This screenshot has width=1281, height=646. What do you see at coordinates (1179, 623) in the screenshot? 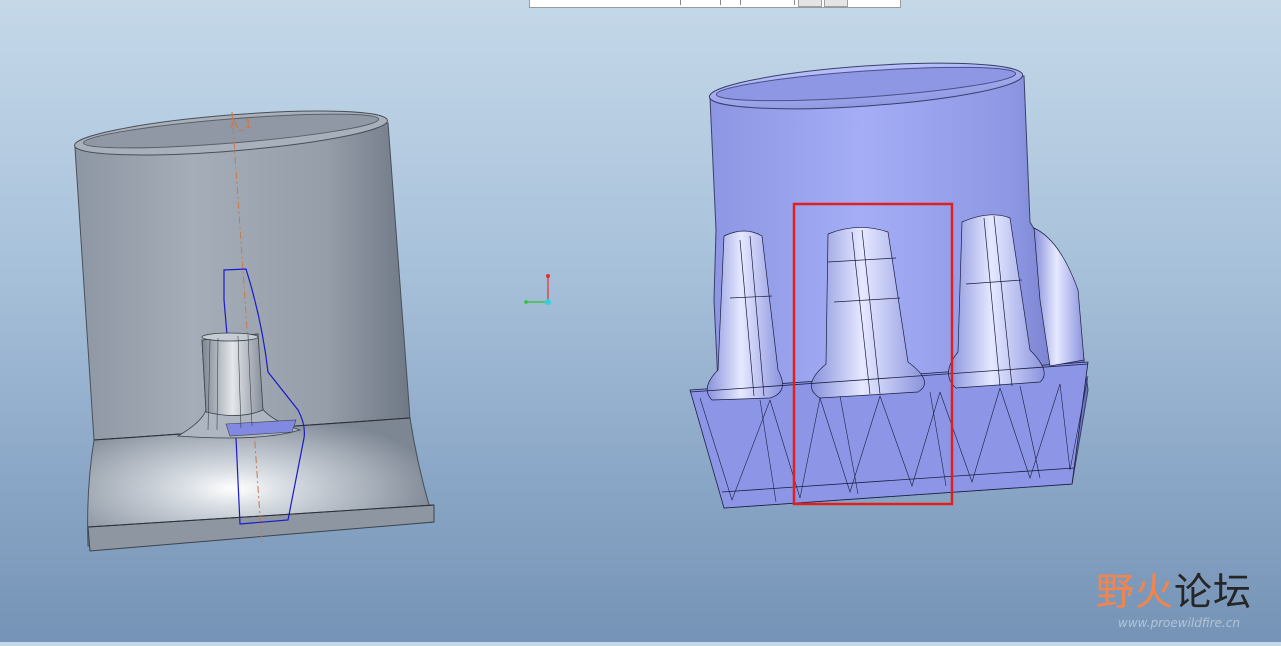
I see `watermark-url: www.proewildfire.cn` at bounding box center [1179, 623].